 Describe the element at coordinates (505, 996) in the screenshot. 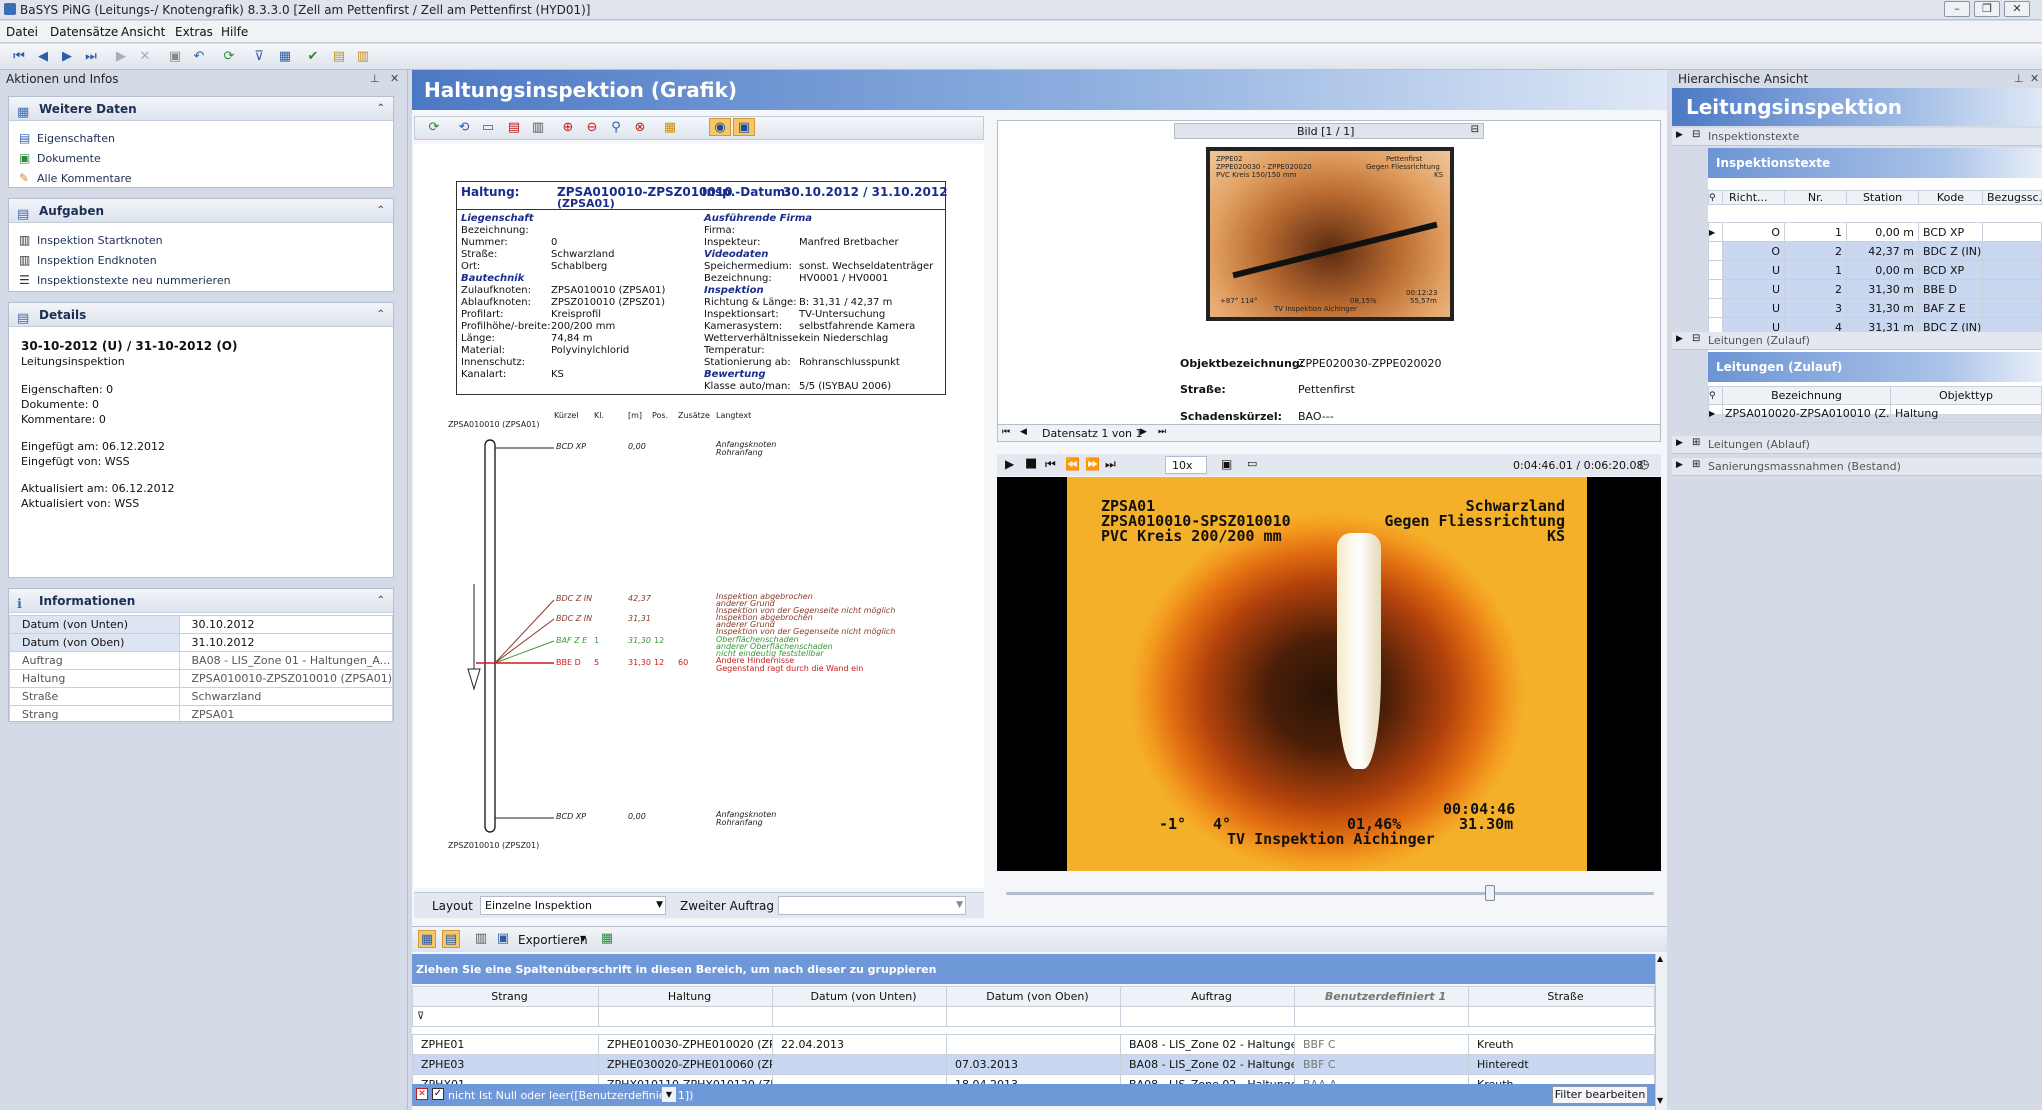

I see `column-header: Strang` at that location.